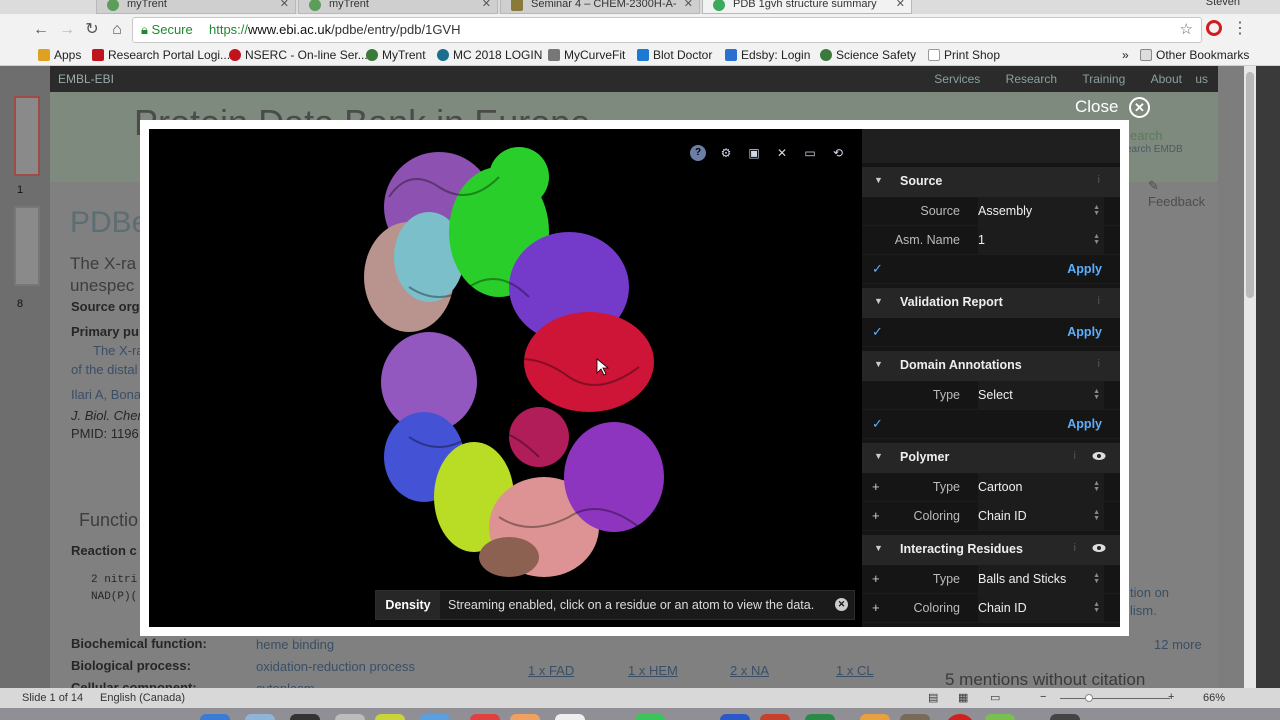 The image size is (1280, 720). Describe the element at coordinates (754, 153) in the screenshot. I see `camera-icon: ▣` at that location.